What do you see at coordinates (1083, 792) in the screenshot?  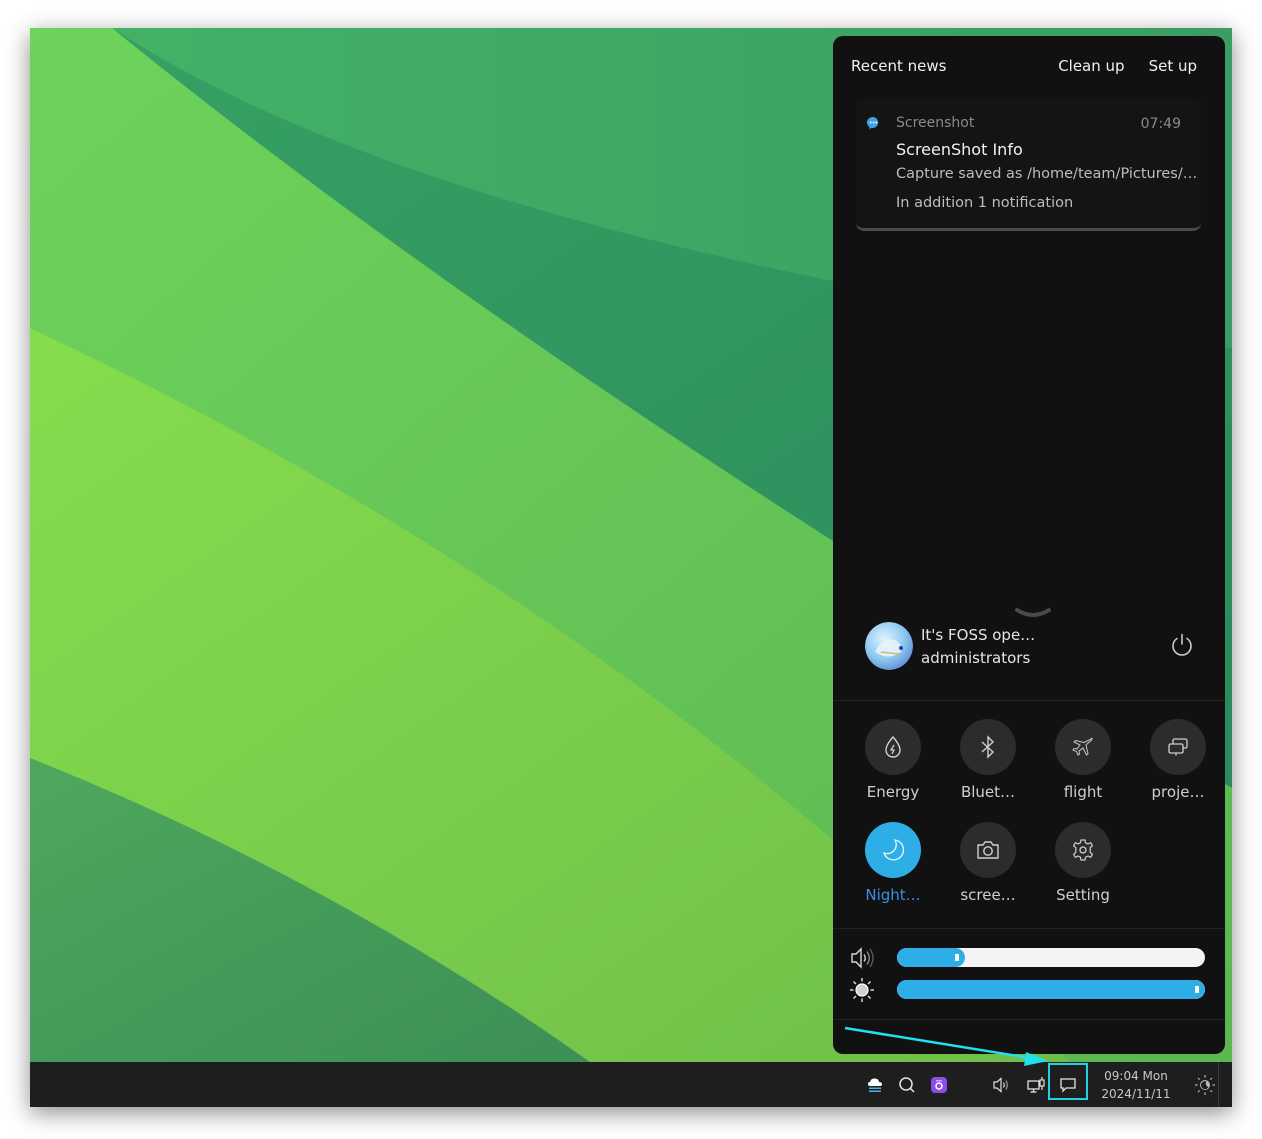 I see `quick-tile-label: flight` at bounding box center [1083, 792].